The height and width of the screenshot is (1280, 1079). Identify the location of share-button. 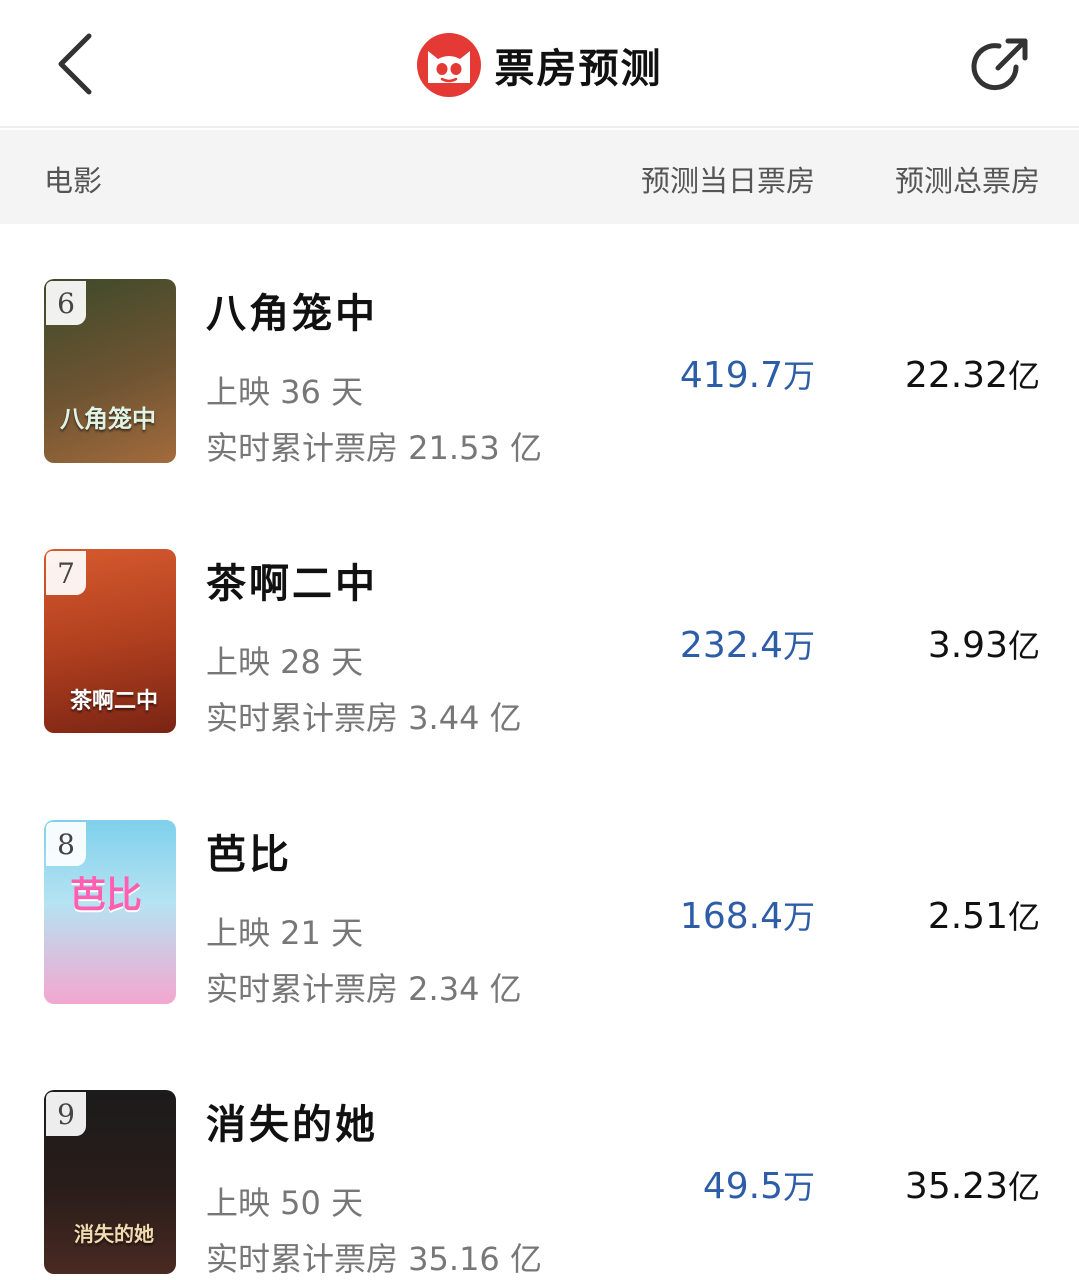
(1000, 66).